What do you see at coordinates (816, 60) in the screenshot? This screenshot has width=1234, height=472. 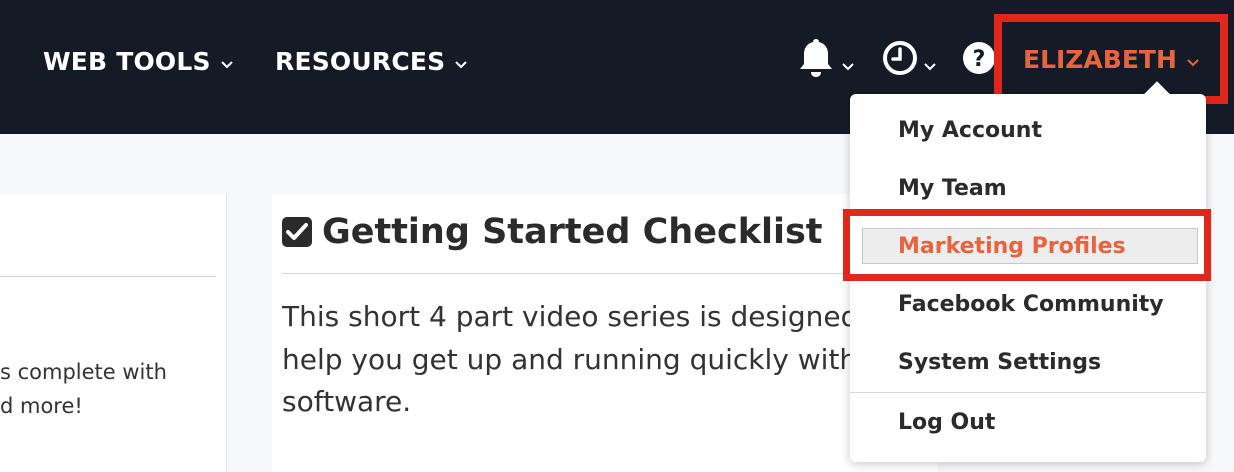 I see `bell-icon` at bounding box center [816, 60].